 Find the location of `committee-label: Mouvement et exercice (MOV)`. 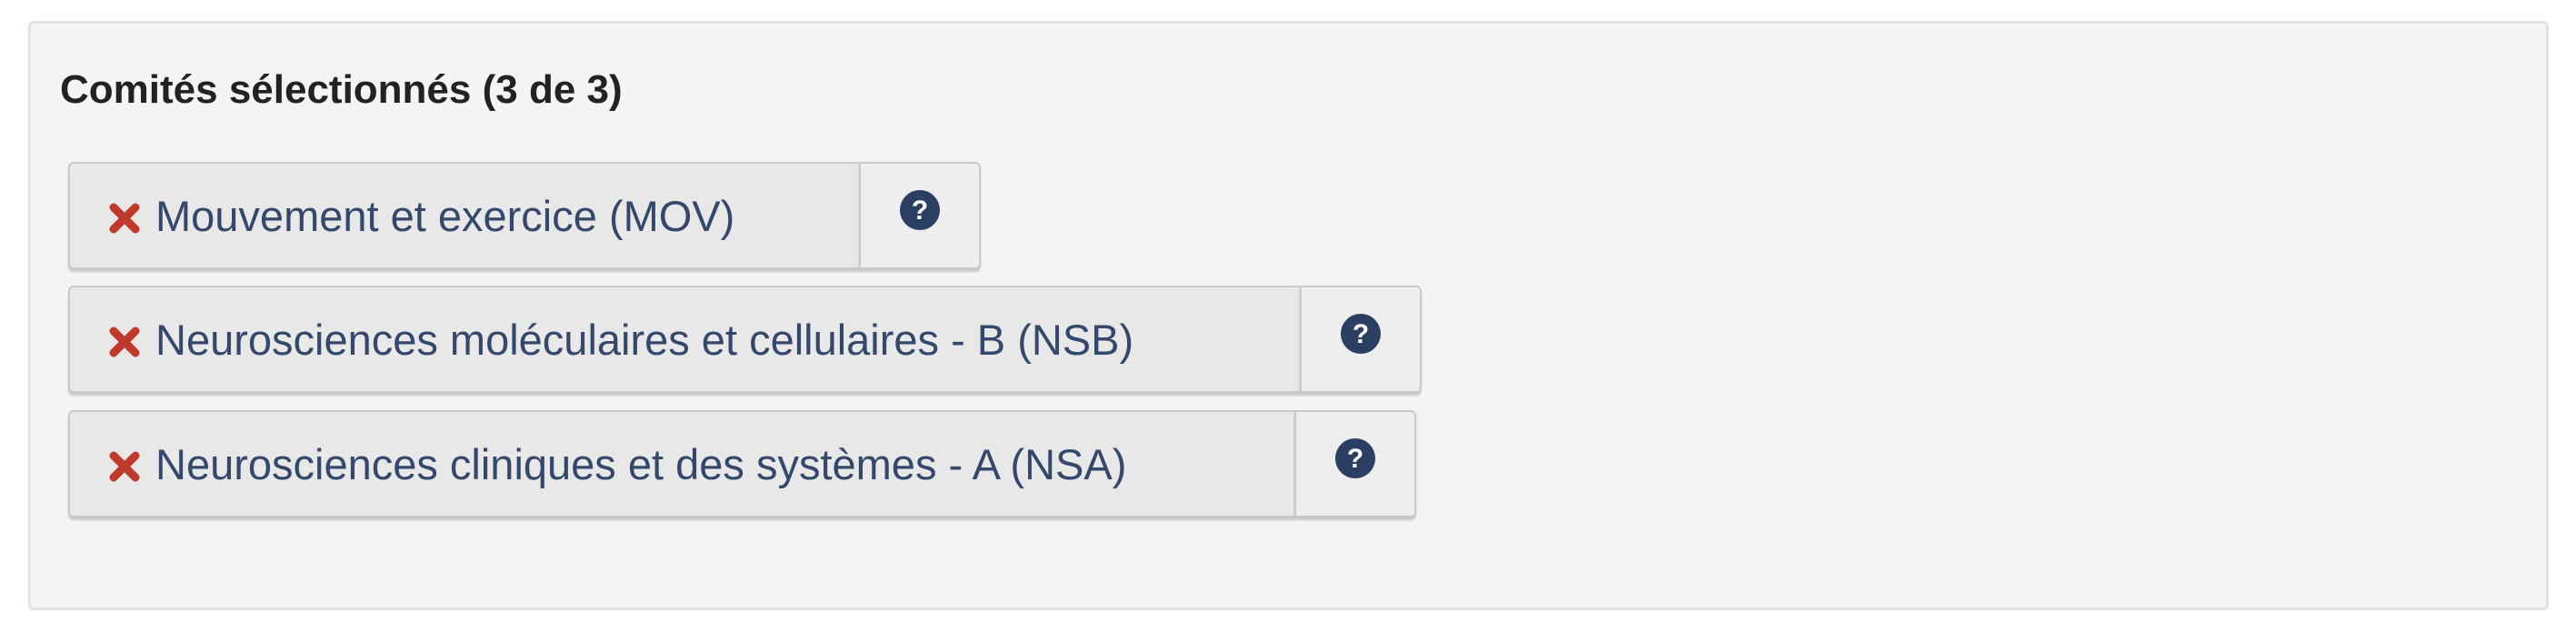

committee-label: Mouvement et exercice (MOV) is located at coordinates (445, 215).